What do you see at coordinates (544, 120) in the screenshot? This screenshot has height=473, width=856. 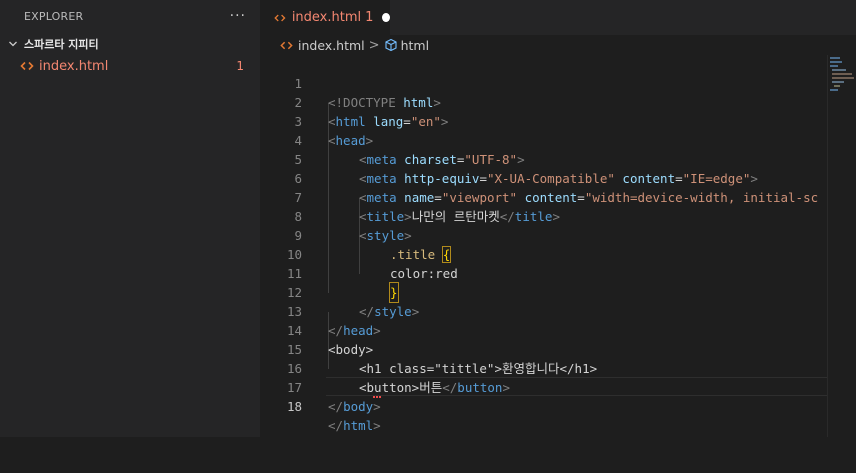 I see `code-line: 3 <head>` at bounding box center [544, 120].